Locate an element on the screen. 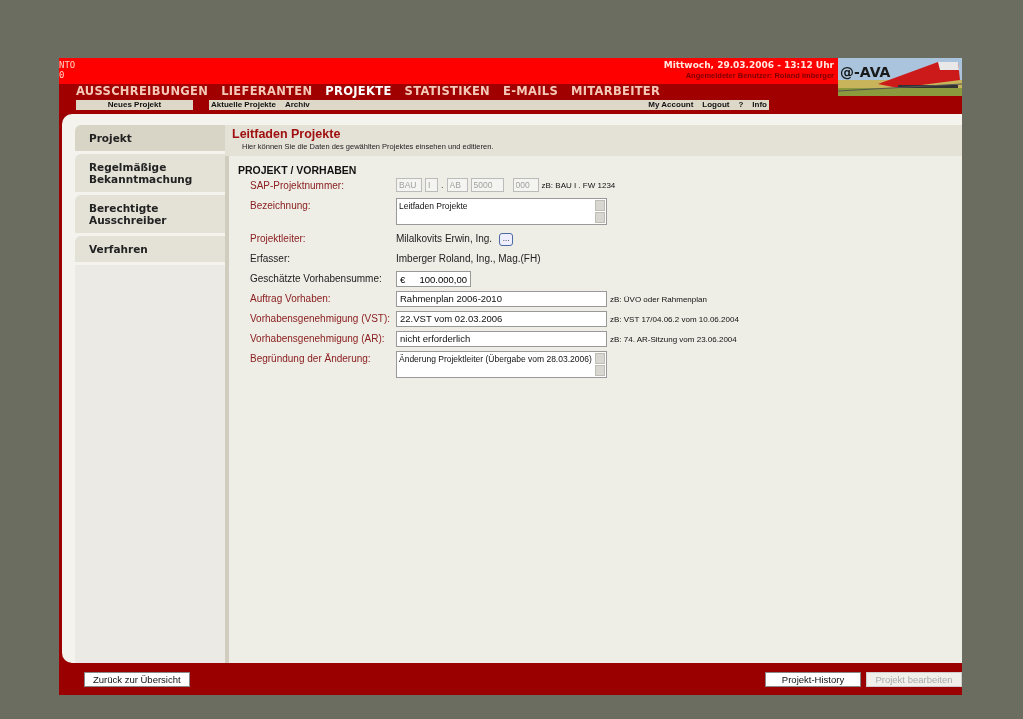 The width and height of the screenshot is (1023, 719). field-hint: zB: BAU I . FW 1234 is located at coordinates (578, 185).